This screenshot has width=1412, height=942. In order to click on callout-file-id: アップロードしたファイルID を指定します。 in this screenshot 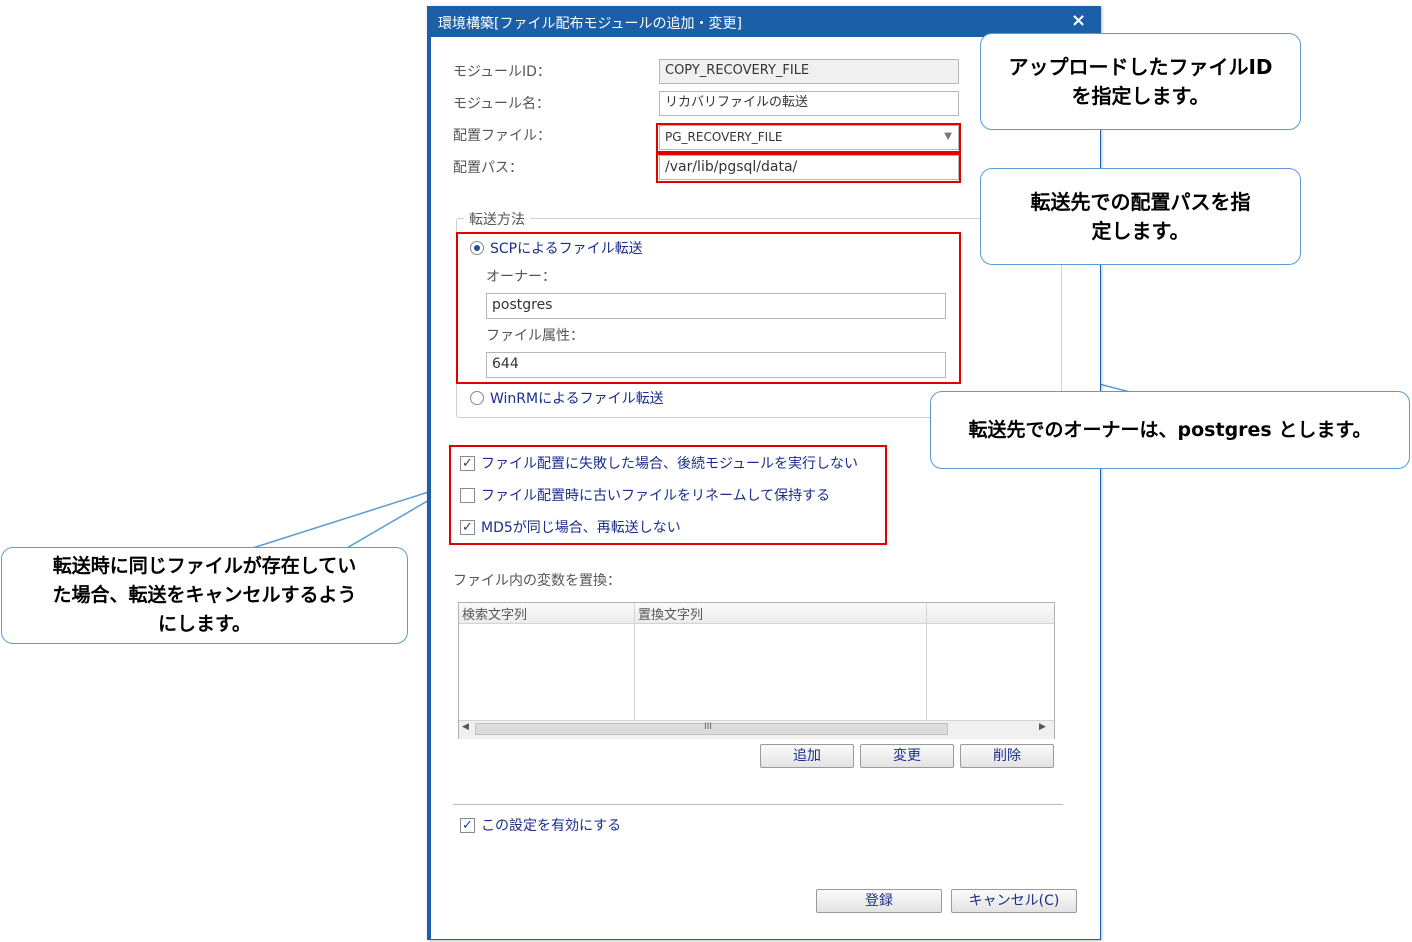, I will do `click(1140, 81)`.